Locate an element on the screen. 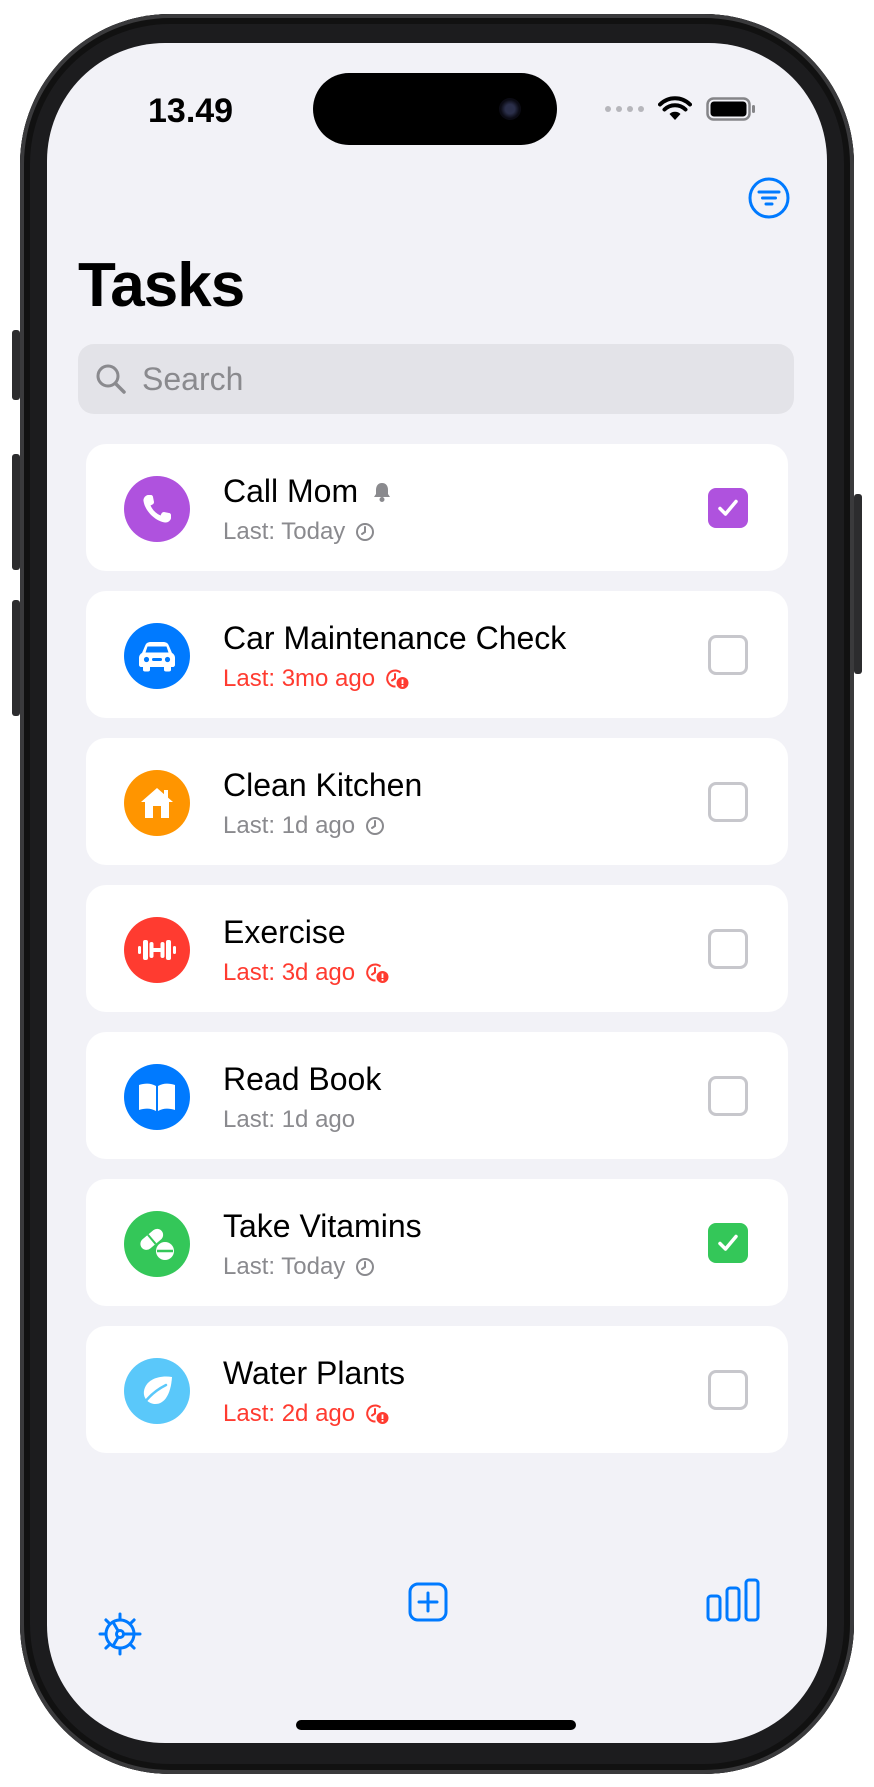 This screenshot has width=874, height=1787. task-row: Clean Kitchen Last: 1d ago is located at coordinates (437, 801).